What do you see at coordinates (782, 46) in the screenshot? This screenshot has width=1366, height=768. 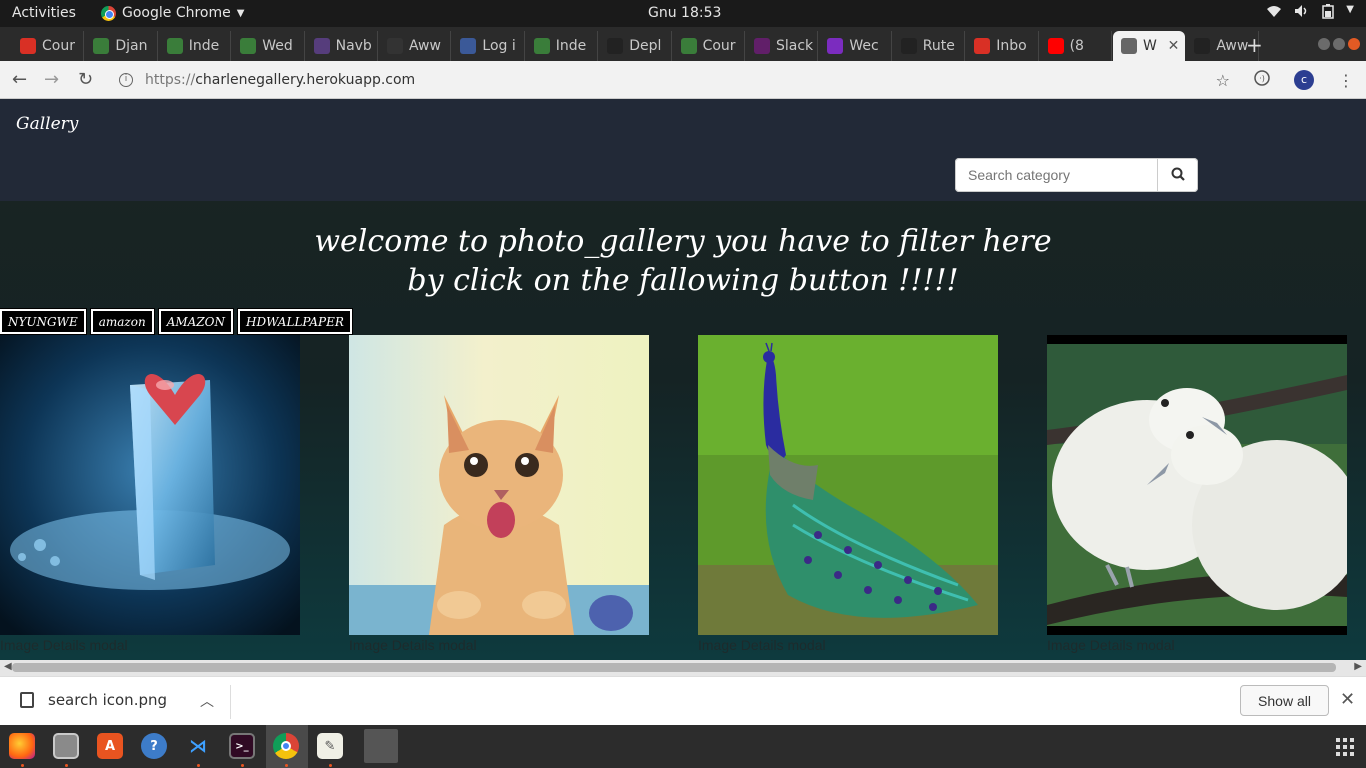 I see `browser-tab: Slack` at bounding box center [782, 46].